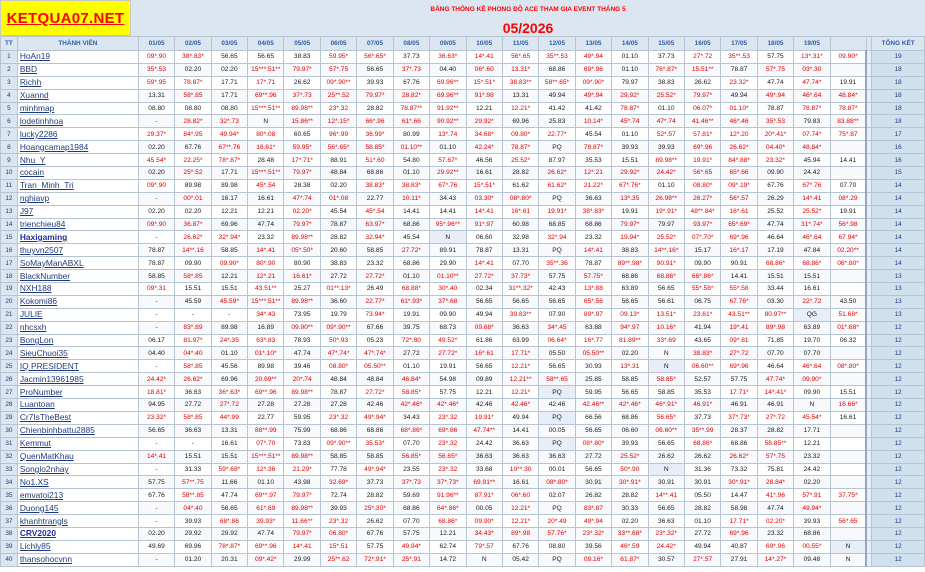  What do you see at coordinates (77, 340) in the screenshot?
I see `member-name-link: BongLon` at bounding box center [77, 340].